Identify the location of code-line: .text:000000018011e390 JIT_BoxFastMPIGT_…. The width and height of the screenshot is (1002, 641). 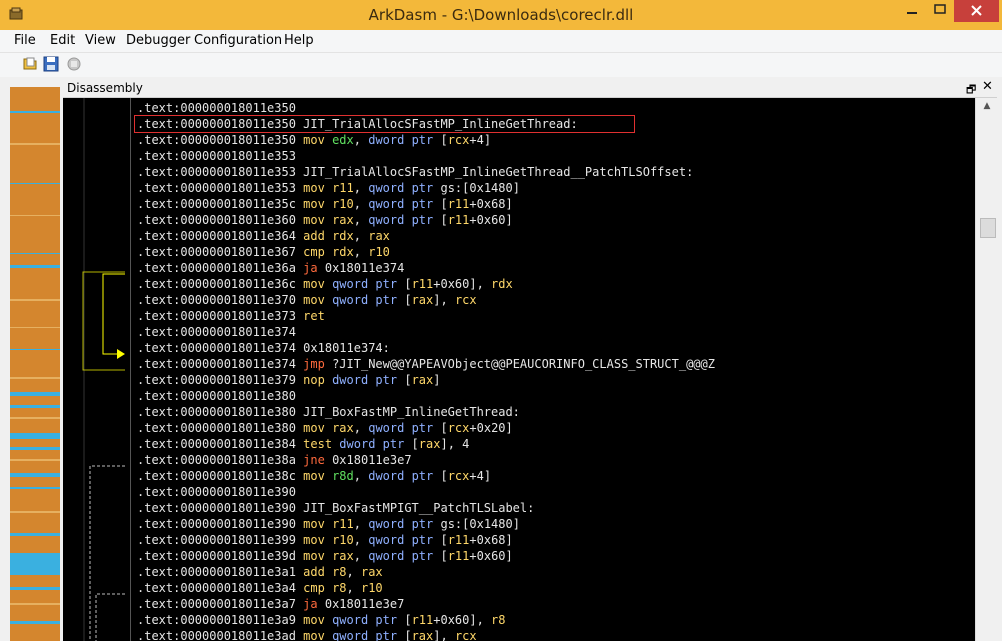
(335, 508).